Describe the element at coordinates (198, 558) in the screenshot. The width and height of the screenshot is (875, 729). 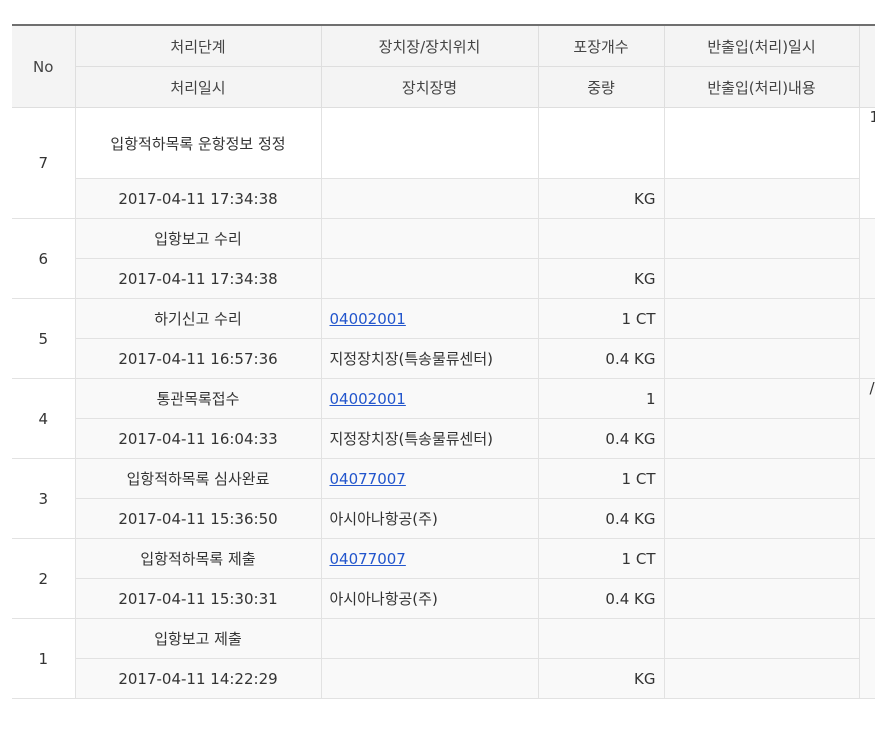
I see `processing-step: 입항적하목록 제출` at that location.